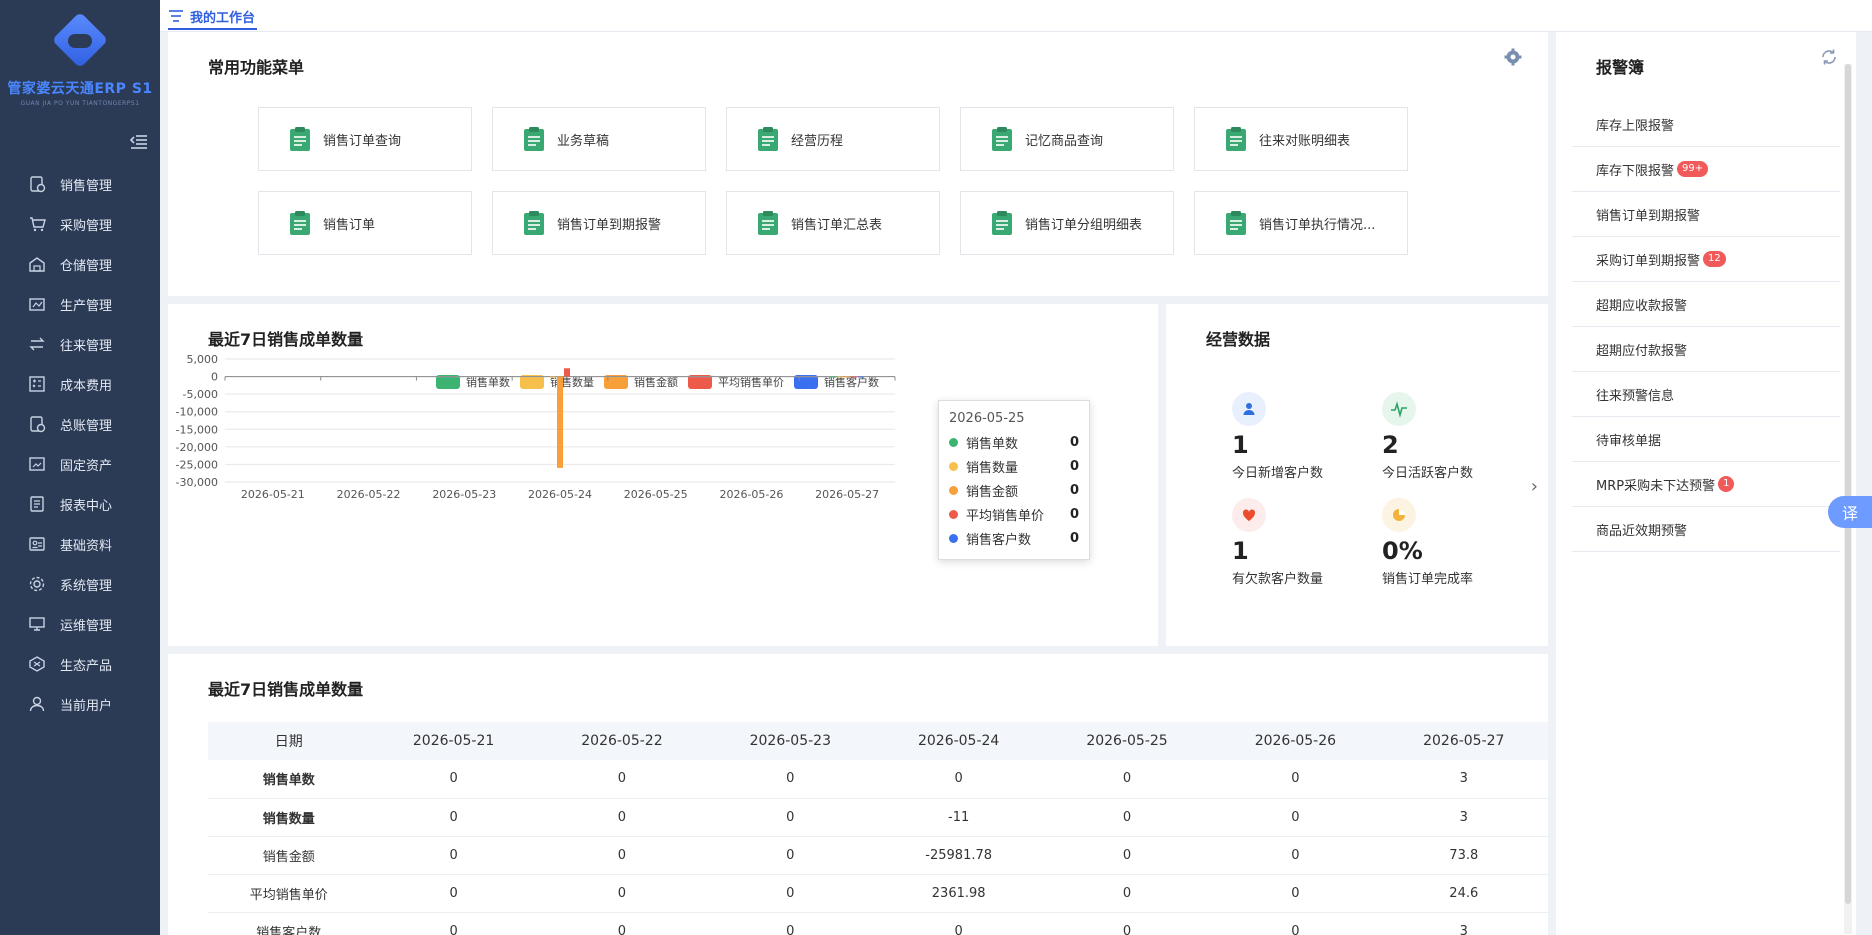 The height and width of the screenshot is (935, 1872). Describe the element at coordinates (609, 225) in the screenshot. I see `quick-menu-label: 销售订单到期报警` at that location.